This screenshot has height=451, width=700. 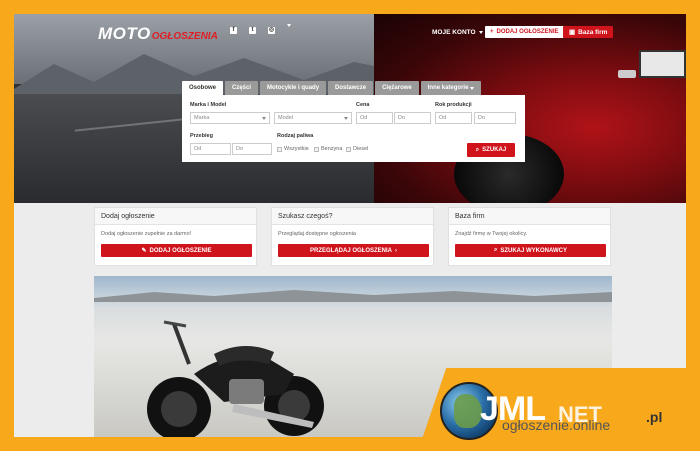 I want to click on card-text: Znajdź firmę w Twojej okolicy., so click(x=491, y=234).